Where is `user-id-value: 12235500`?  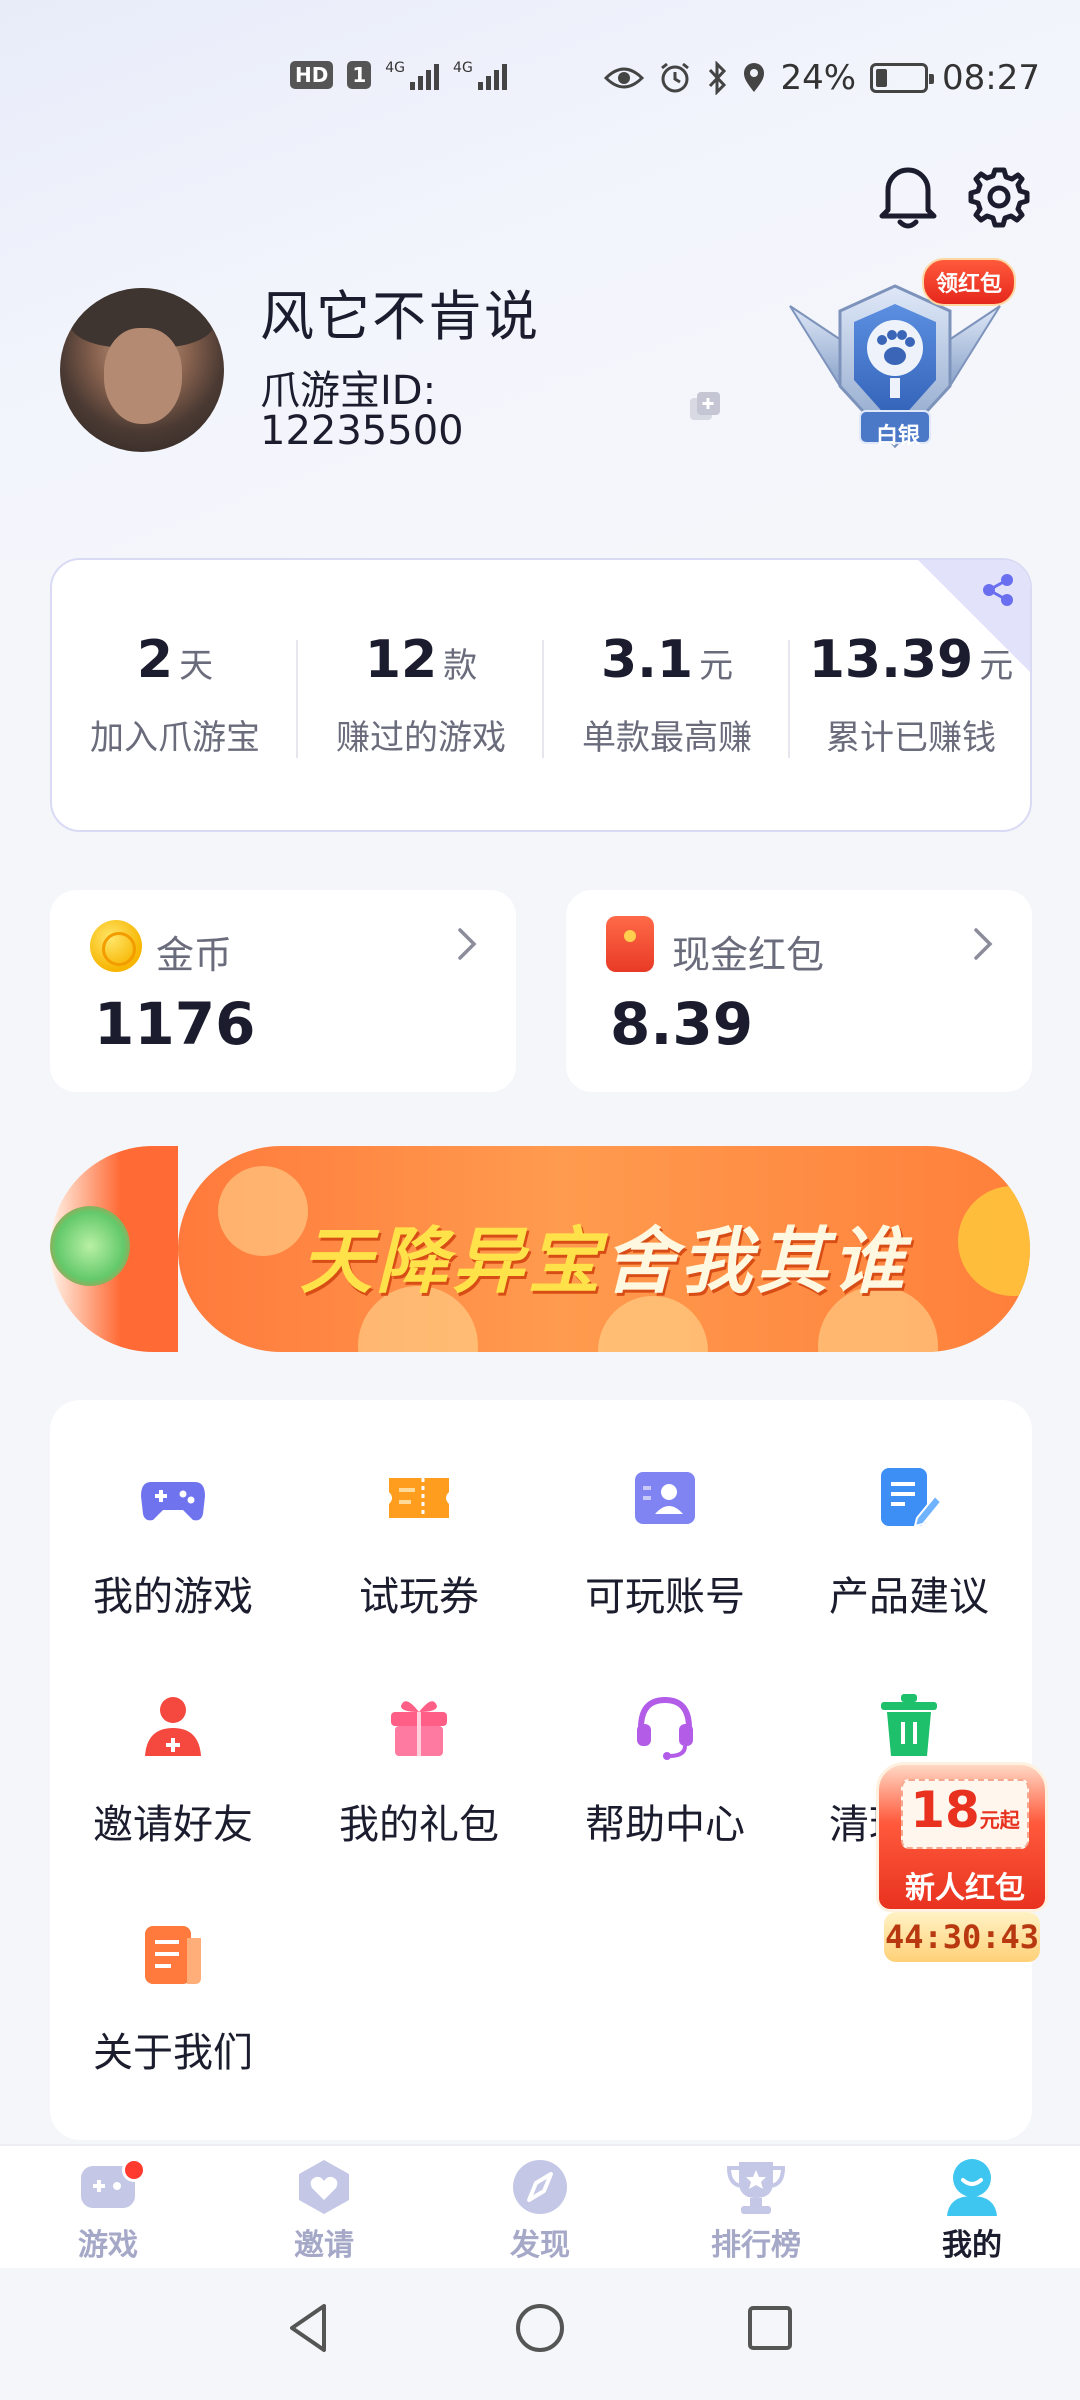
user-id-value: 12235500 is located at coordinates (362, 431).